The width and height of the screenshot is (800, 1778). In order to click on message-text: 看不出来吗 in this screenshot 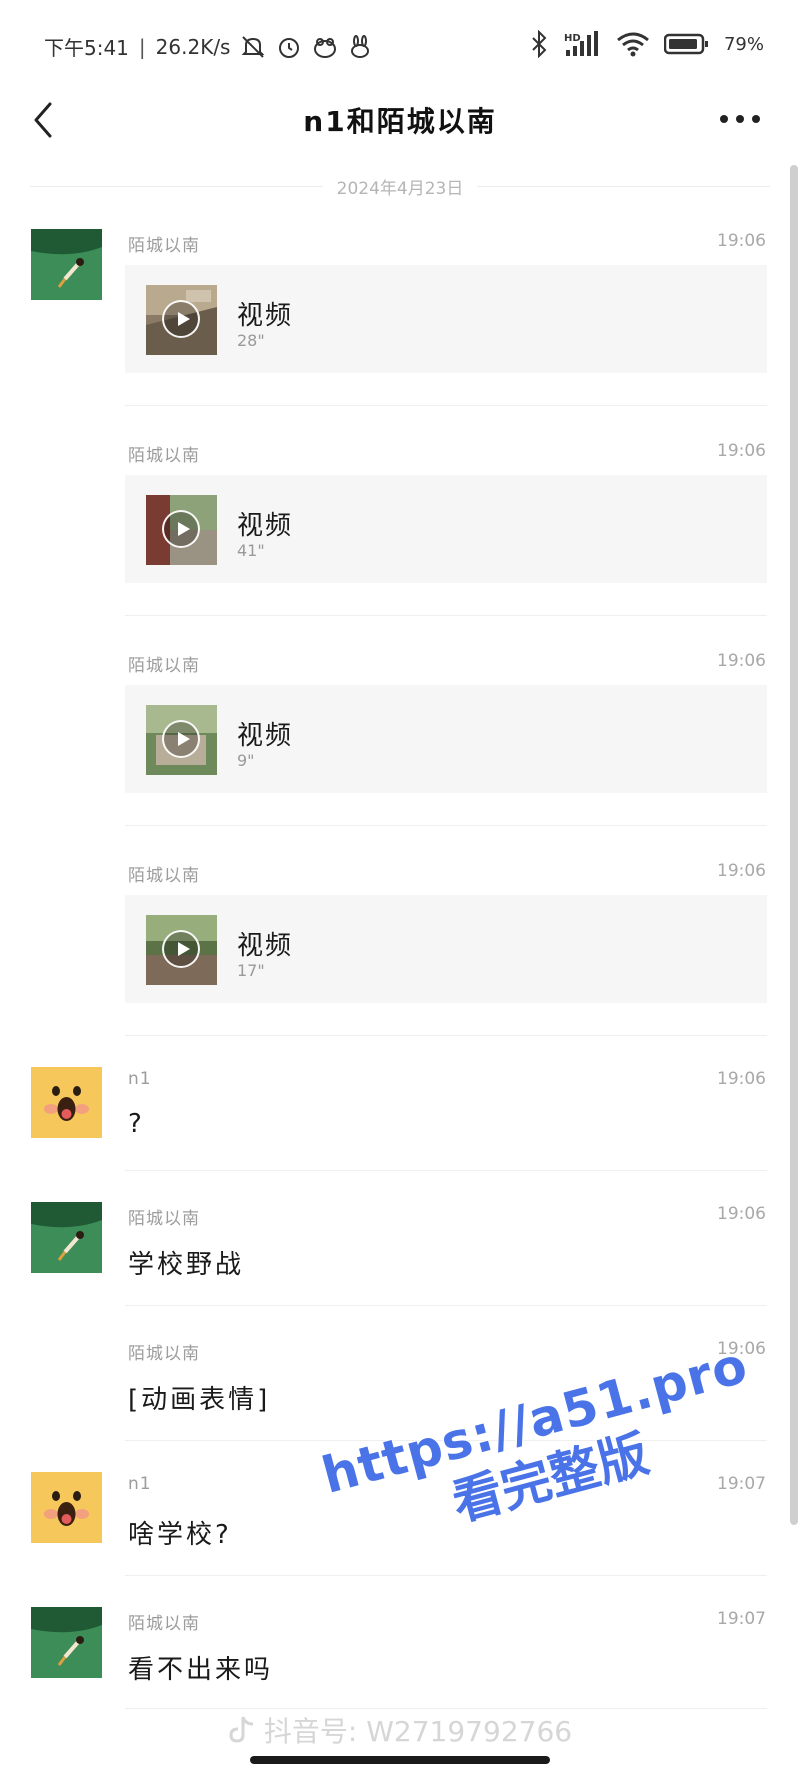, I will do `click(201, 1670)`.